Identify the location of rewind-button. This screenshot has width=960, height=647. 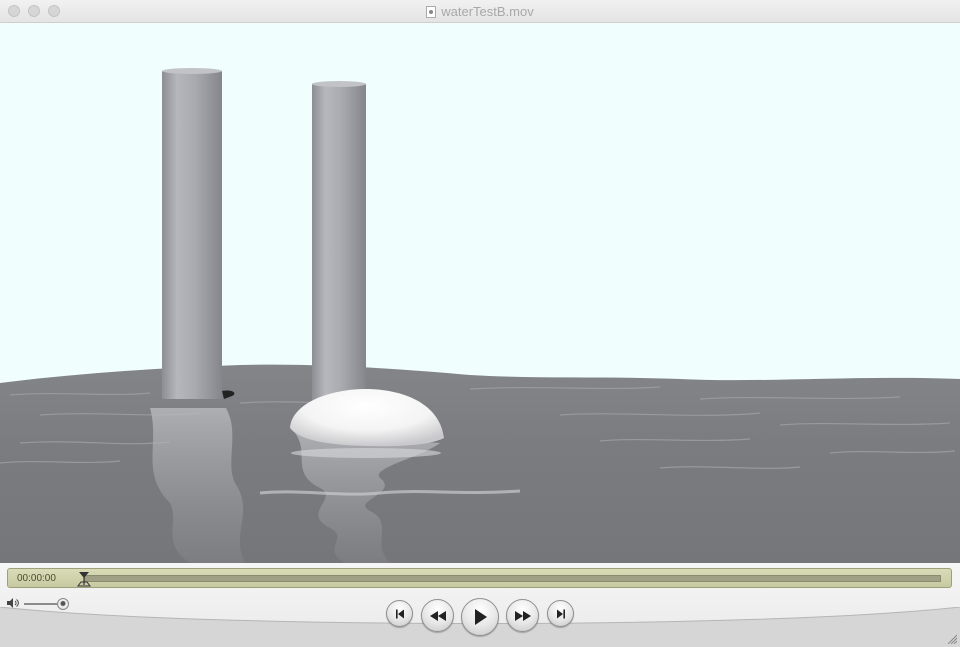
(437, 615).